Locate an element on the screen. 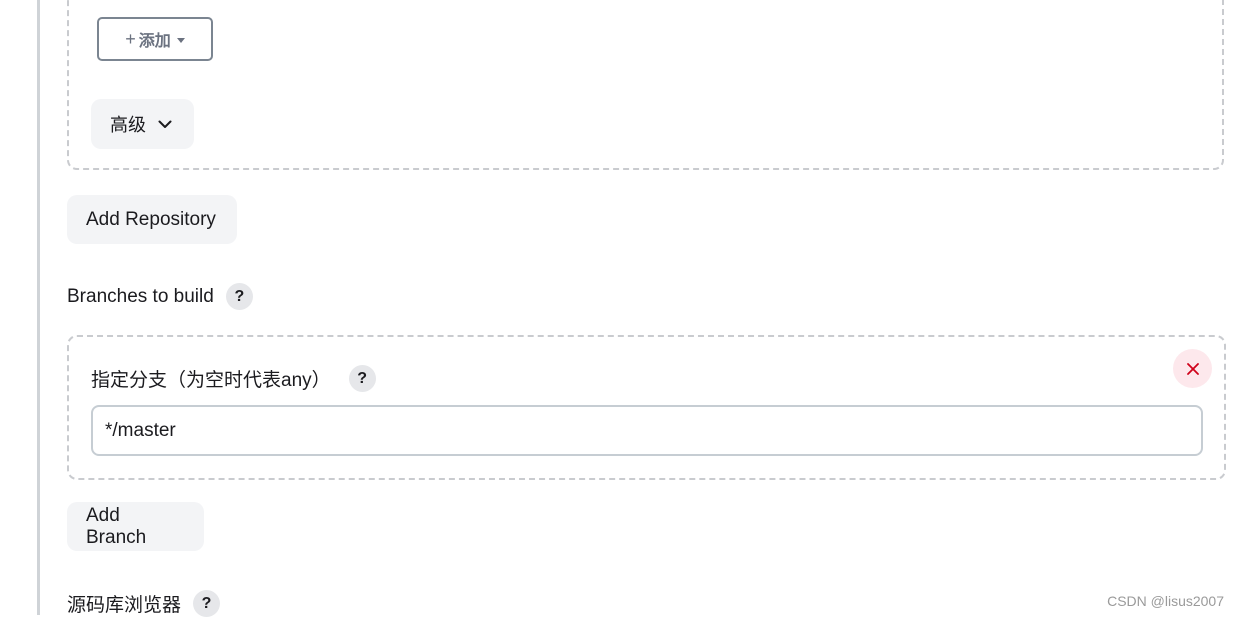  branch-specifier-label: 指定分支（为空时代表any） is located at coordinates (211, 380).